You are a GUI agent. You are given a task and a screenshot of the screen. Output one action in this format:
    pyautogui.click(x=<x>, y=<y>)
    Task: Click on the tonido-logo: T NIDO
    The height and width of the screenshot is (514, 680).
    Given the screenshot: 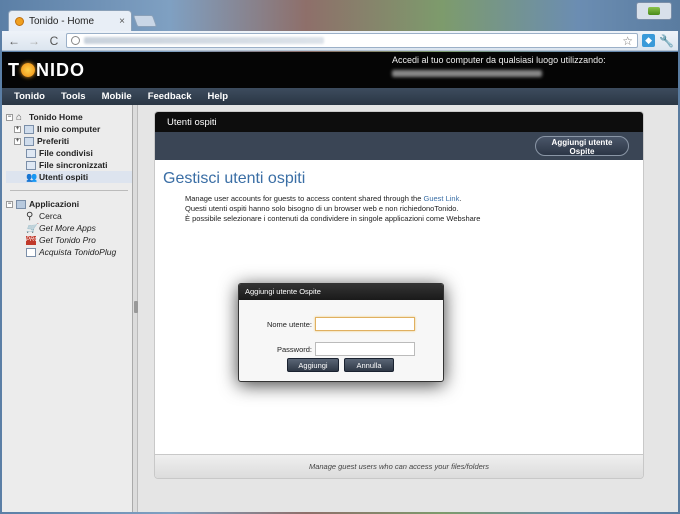 What is the action you would take?
    pyautogui.click(x=46, y=70)
    